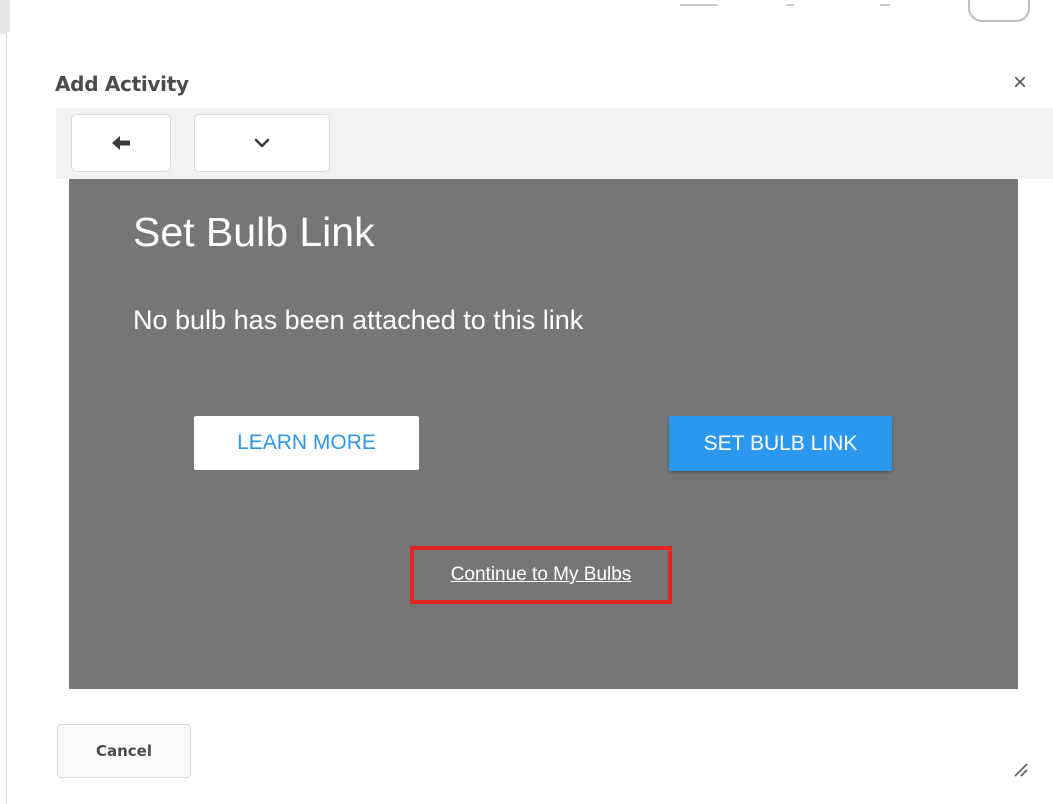  Describe the element at coordinates (358, 320) in the screenshot. I see `panel-message: No bulb has been attached to this link` at that location.